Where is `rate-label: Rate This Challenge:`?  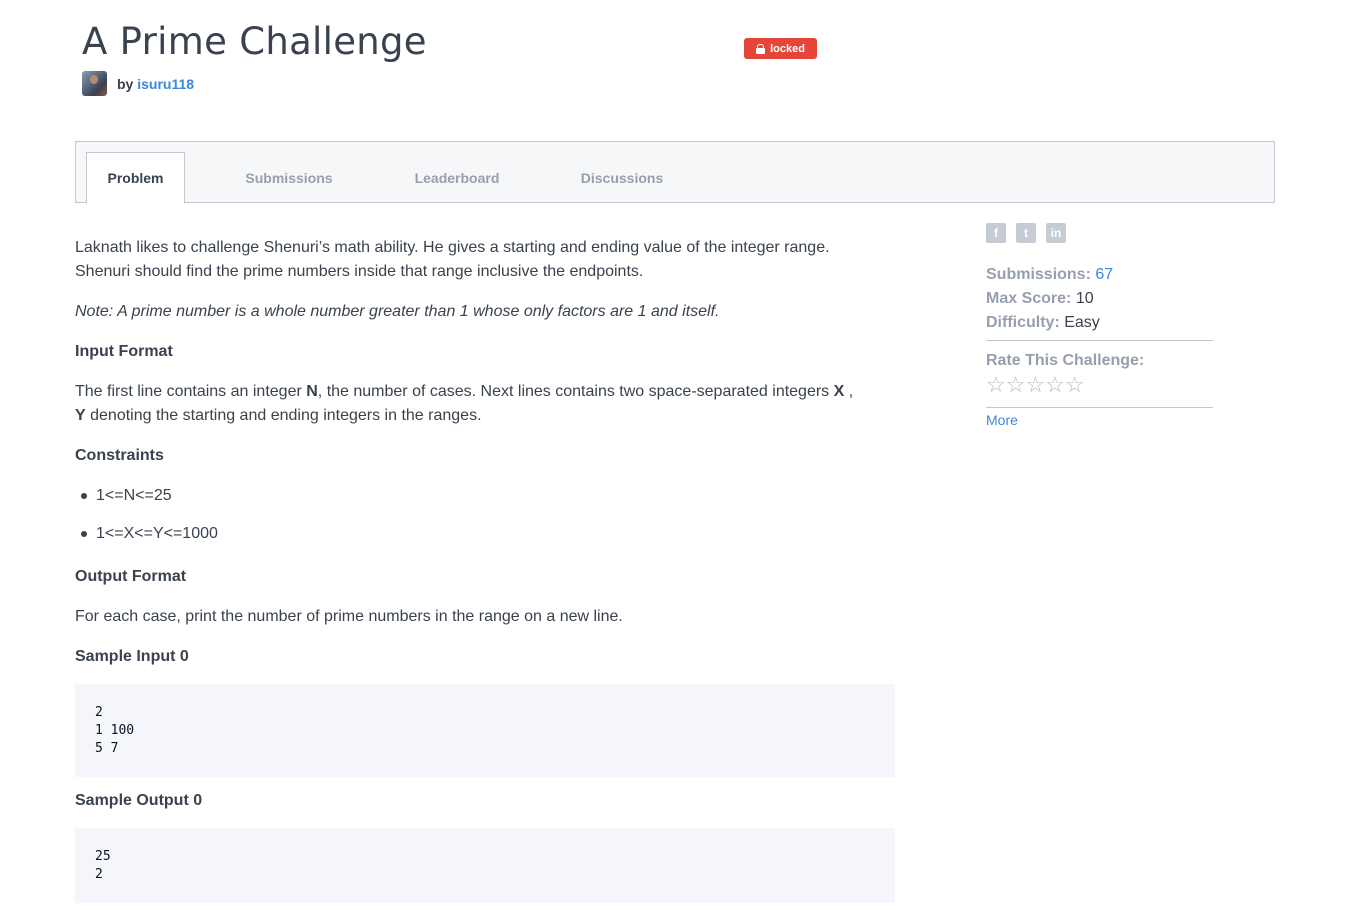
rate-label: Rate This Challenge: is located at coordinates (1065, 360).